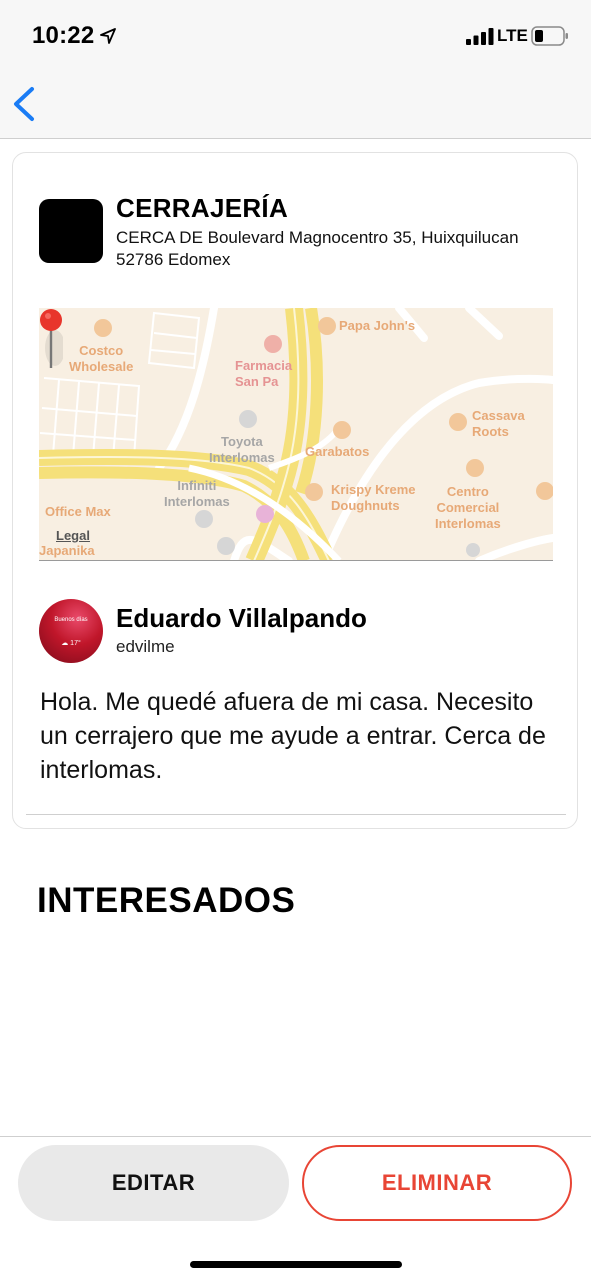 This screenshot has width=591, height=1280. What do you see at coordinates (242, 449) in the screenshot?
I see `map-label-toyota: Toyota Interlomas` at bounding box center [242, 449].